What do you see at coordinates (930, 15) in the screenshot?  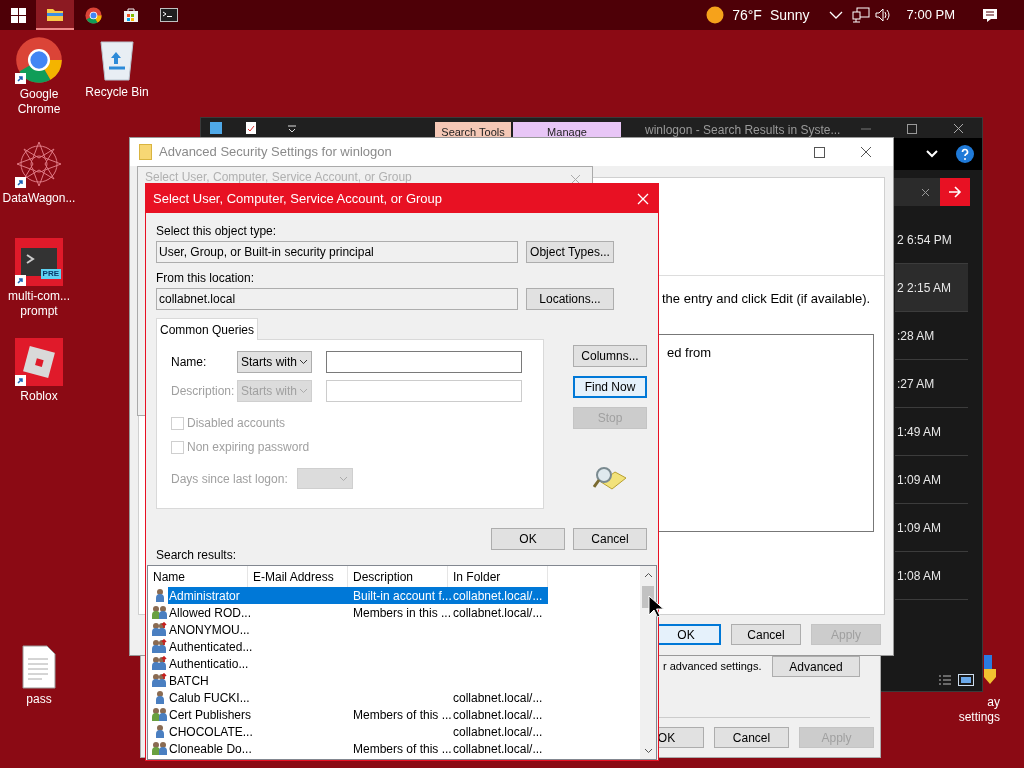 I see `clock: 7:00 PM` at bounding box center [930, 15].